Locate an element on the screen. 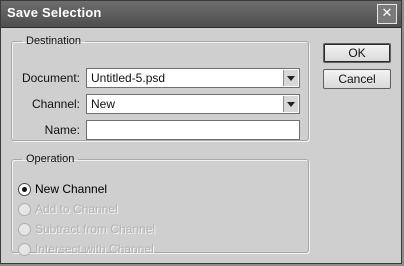 The width and height of the screenshot is (404, 266). document-select: Untitled-5.psd is located at coordinates (193, 78).